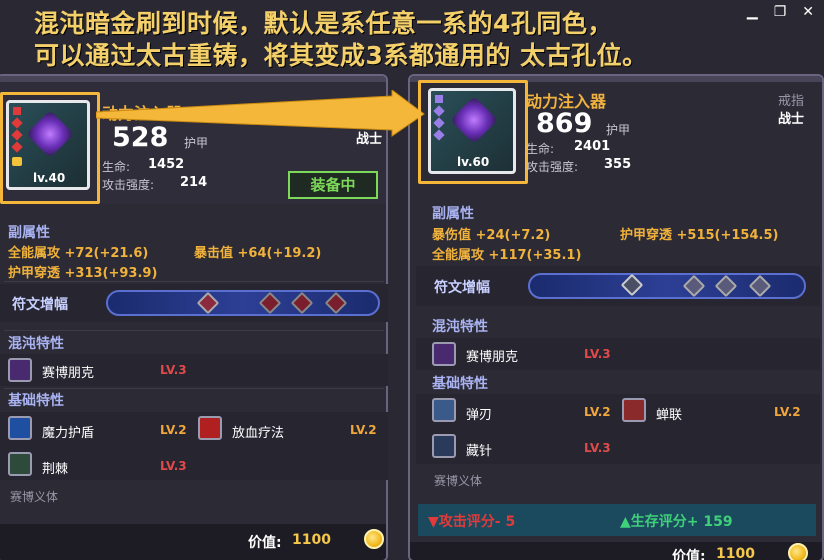 This screenshot has height=560, width=824. What do you see at coordinates (173, 370) in the screenshot?
I see `left-chaos-trait-lv: LV.3` at bounding box center [173, 370].